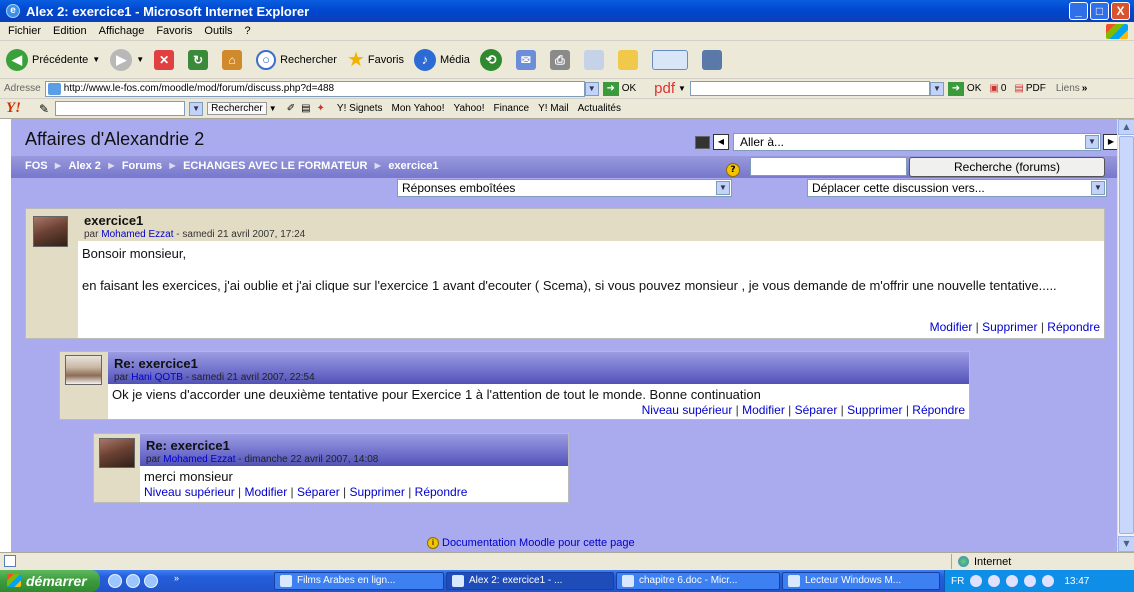 The width and height of the screenshot is (1134, 592). Describe the element at coordinates (196, 108) in the screenshot. I see `yahoo-search-dropdown-icon: ▼` at that location.